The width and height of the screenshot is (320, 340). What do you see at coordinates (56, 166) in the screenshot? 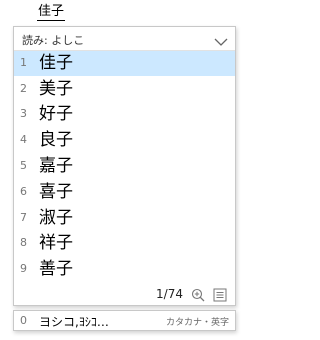
I see `candidate-text: 嘉子` at bounding box center [56, 166].